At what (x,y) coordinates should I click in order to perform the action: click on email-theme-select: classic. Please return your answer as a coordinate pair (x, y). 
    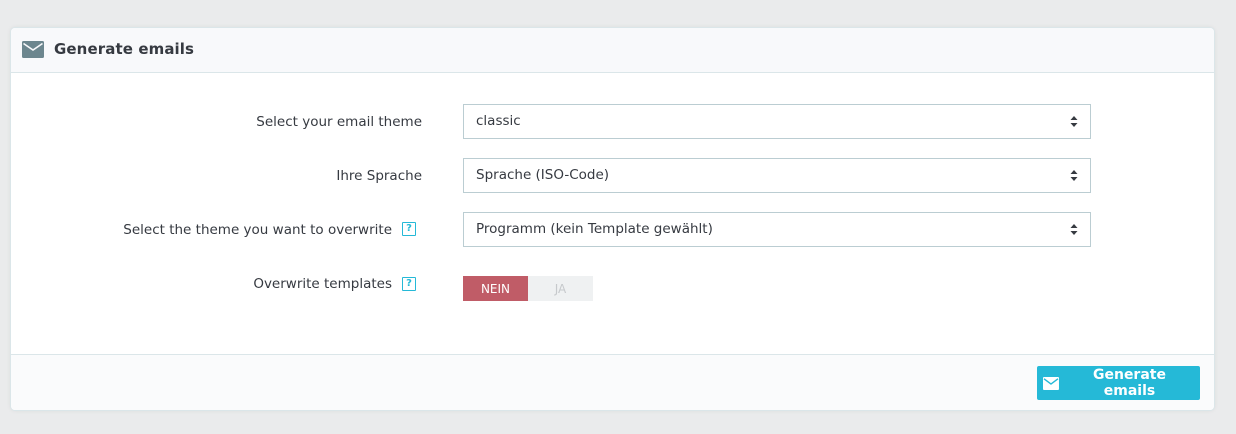
    Looking at the image, I should click on (777, 121).